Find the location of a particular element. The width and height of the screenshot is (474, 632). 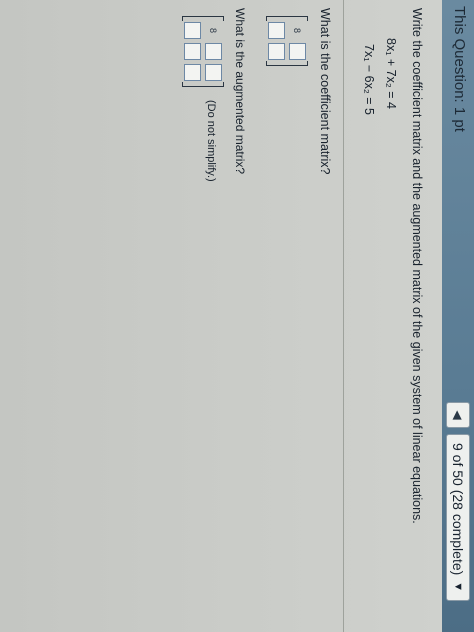

triangle-left-icon: ◀ is located at coordinates (458, 415).